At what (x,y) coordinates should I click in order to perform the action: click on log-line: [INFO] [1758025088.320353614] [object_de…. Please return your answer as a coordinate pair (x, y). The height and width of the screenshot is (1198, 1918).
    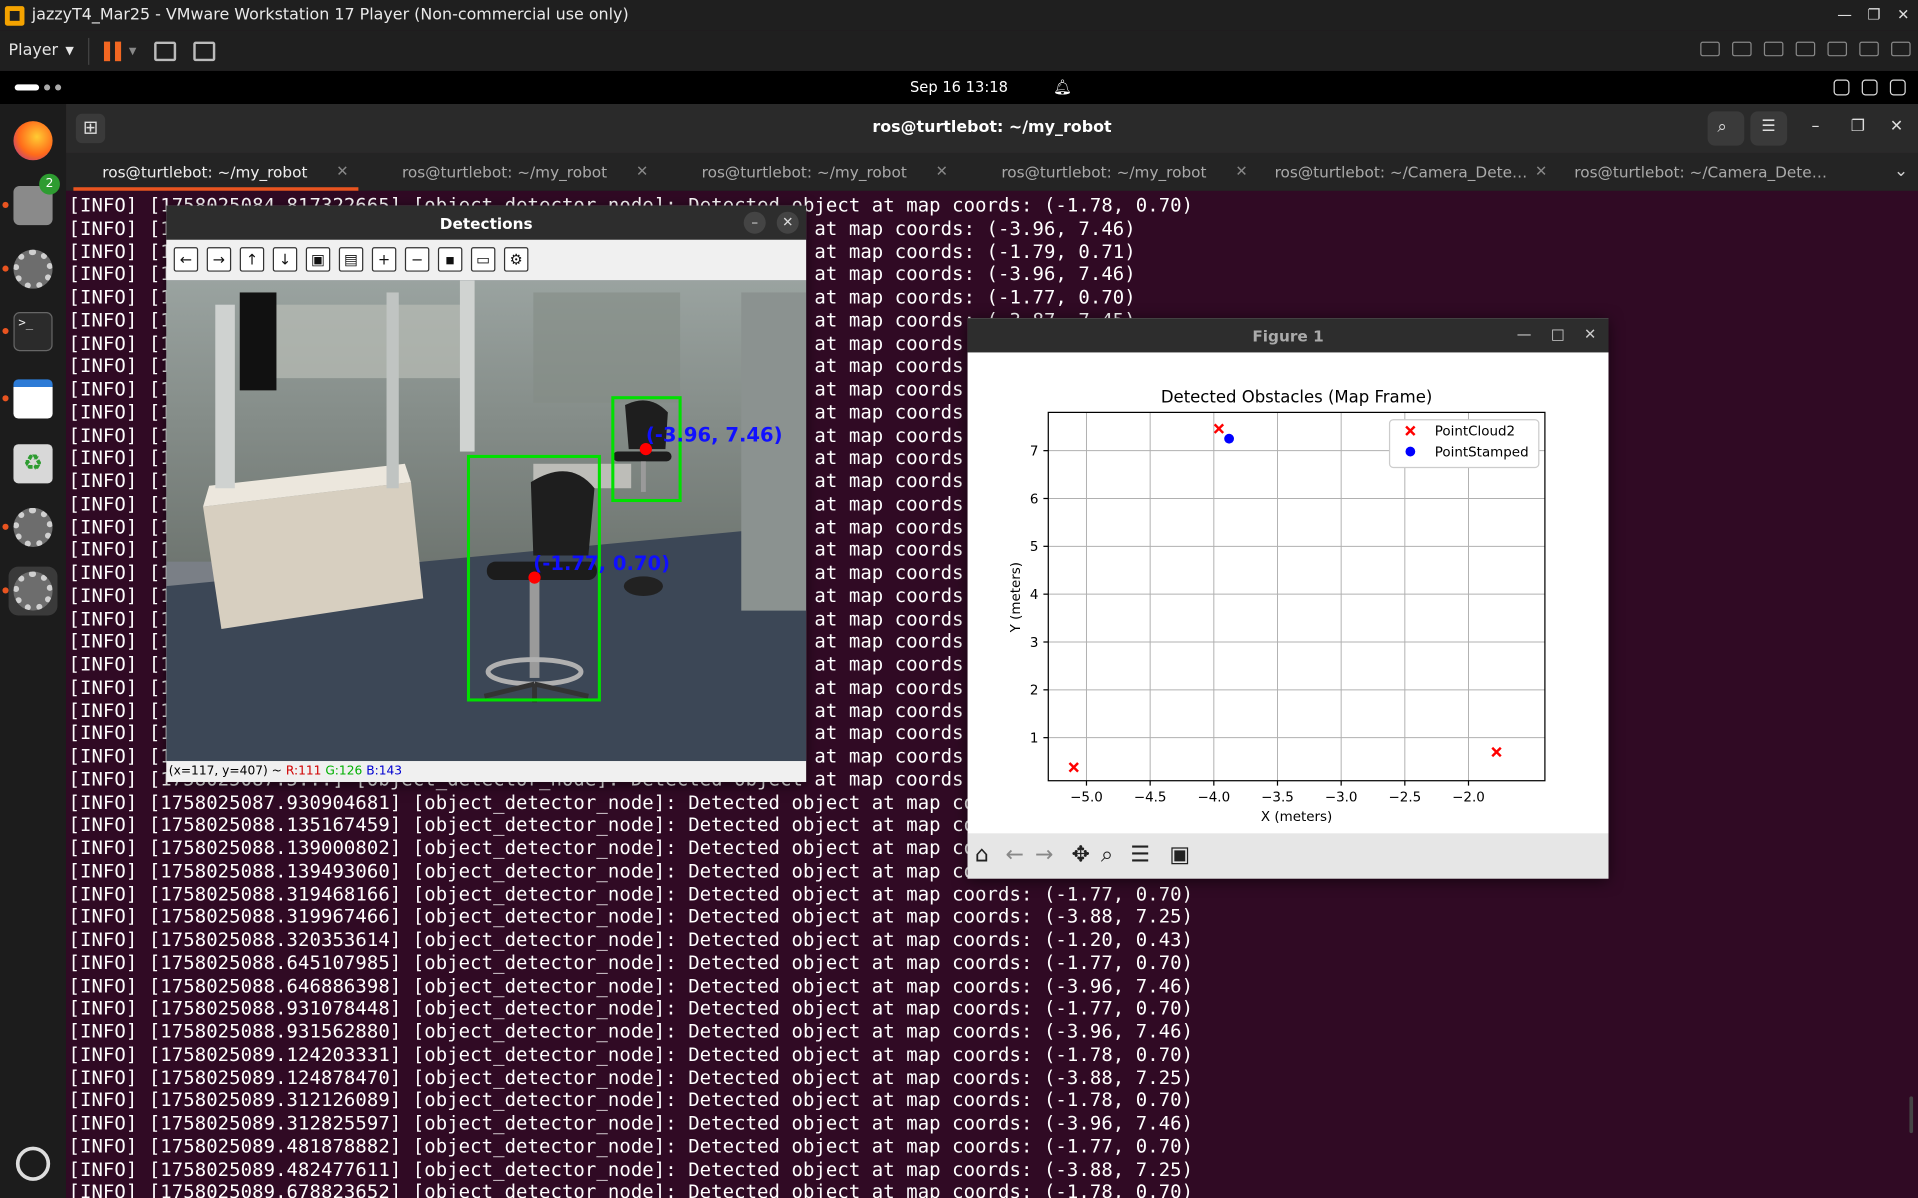
    Looking at the image, I should click on (631, 939).